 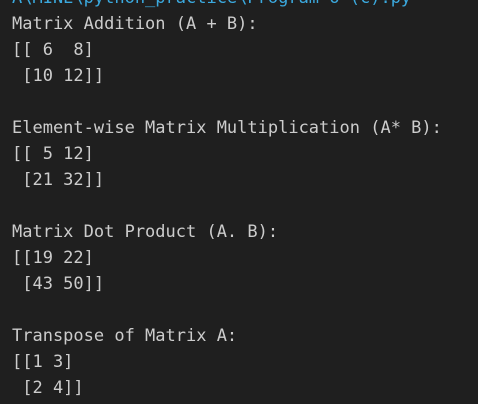 I want to click on output-line-elementwise-row-1: [[ 5 12], so click(x=53, y=154).